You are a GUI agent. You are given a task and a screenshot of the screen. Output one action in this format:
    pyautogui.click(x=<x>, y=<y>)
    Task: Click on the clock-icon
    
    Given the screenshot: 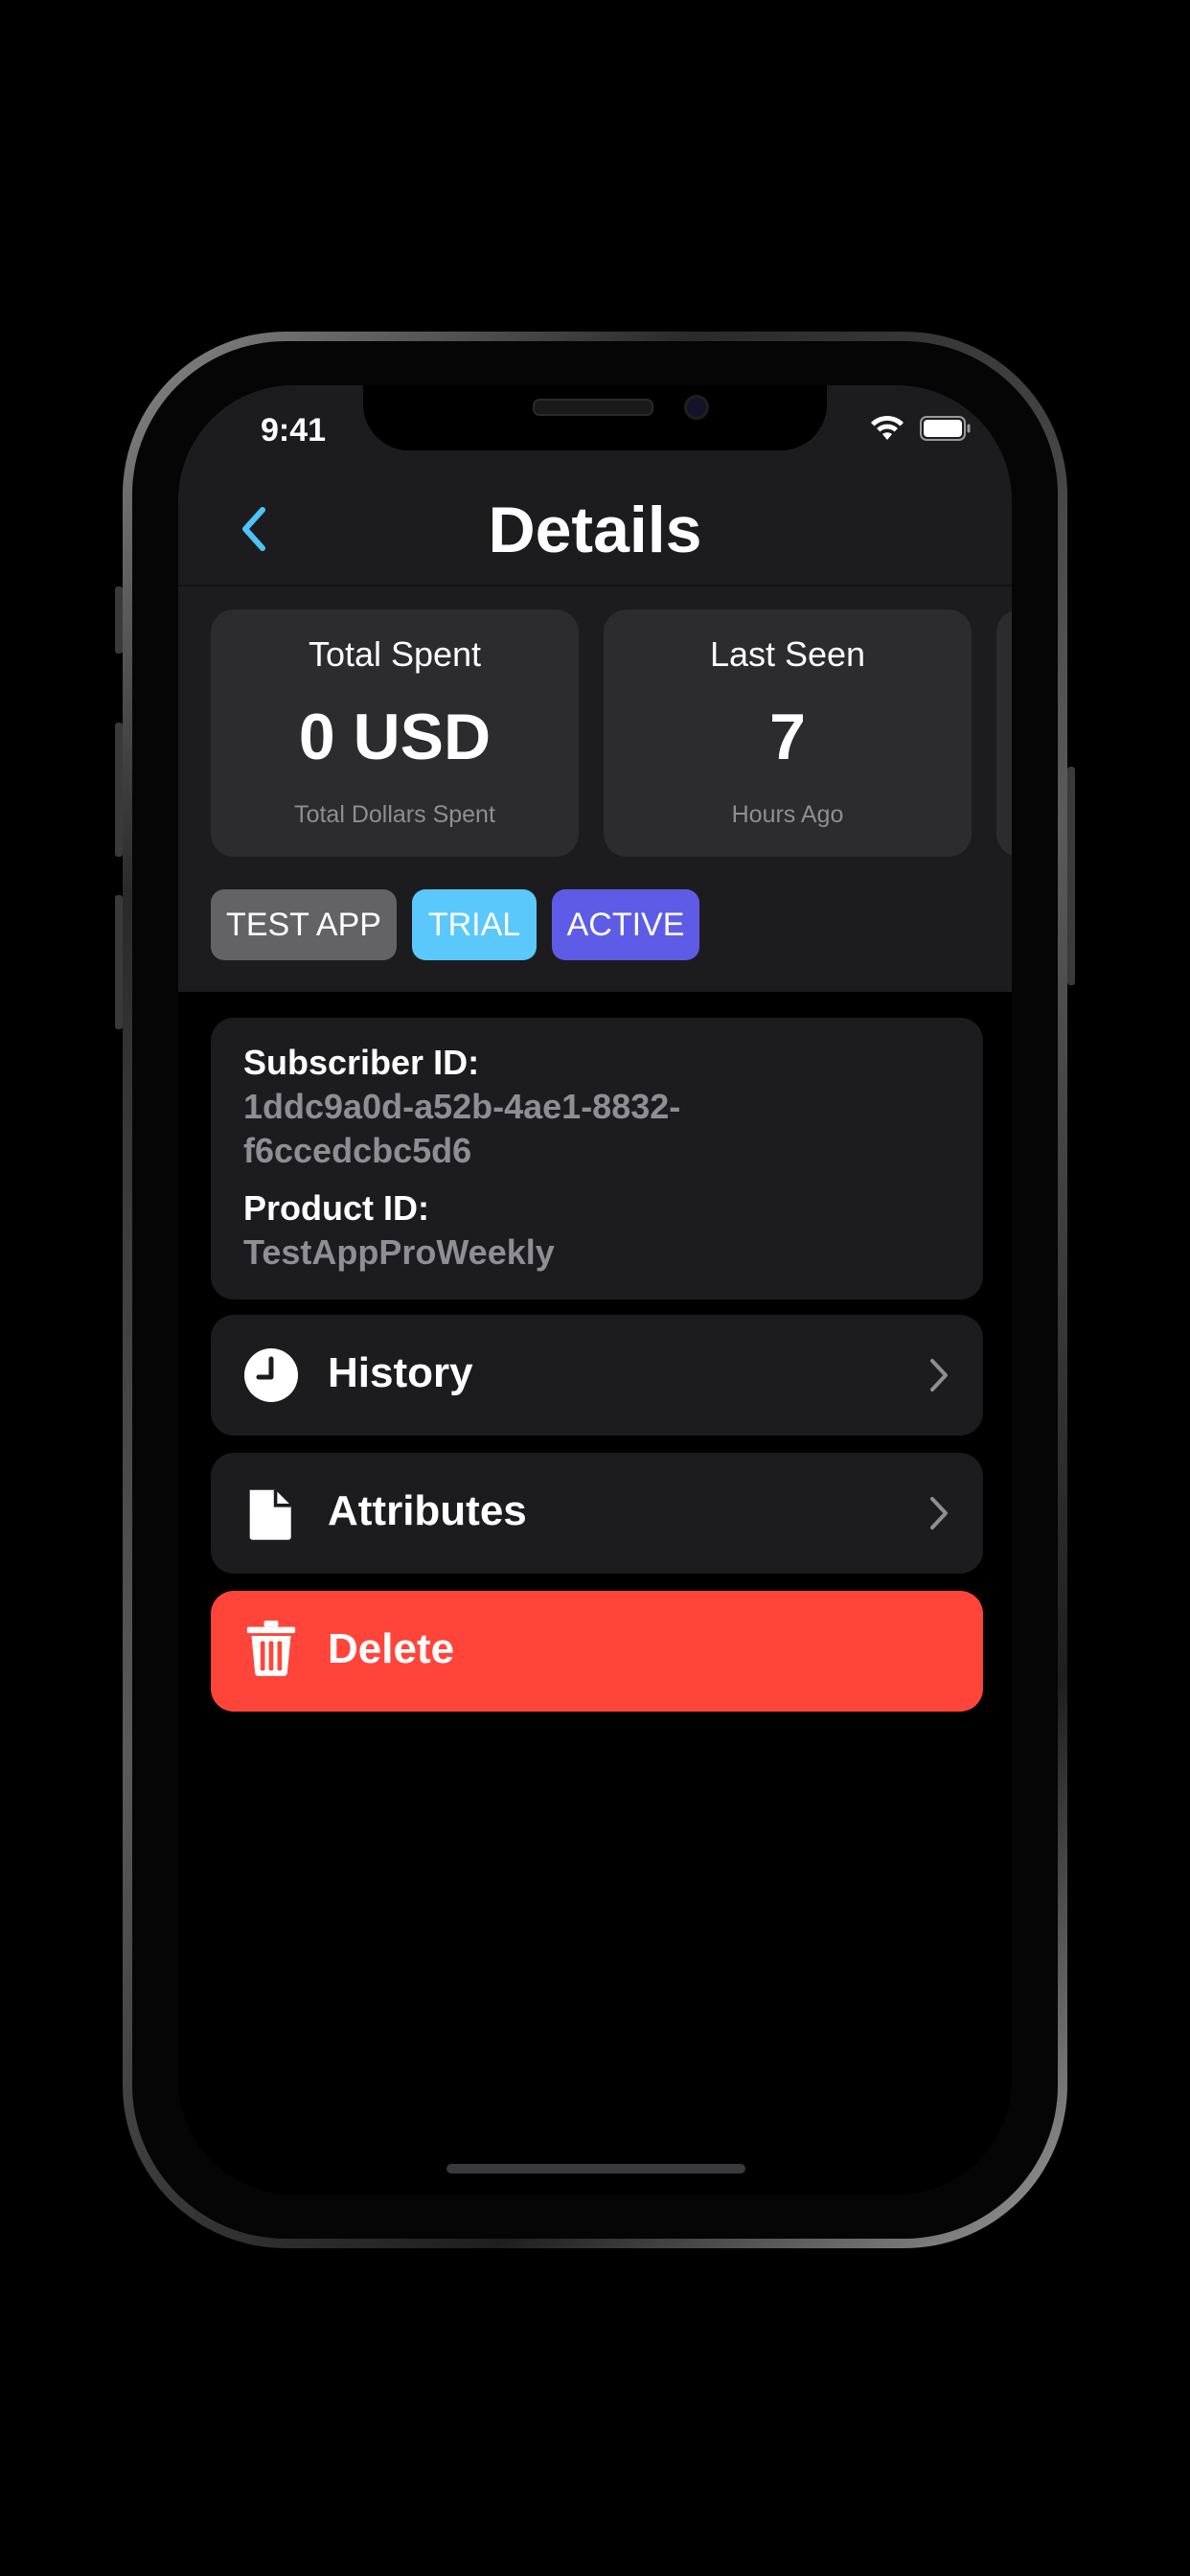 What is the action you would take?
    pyautogui.click(x=271, y=1375)
    